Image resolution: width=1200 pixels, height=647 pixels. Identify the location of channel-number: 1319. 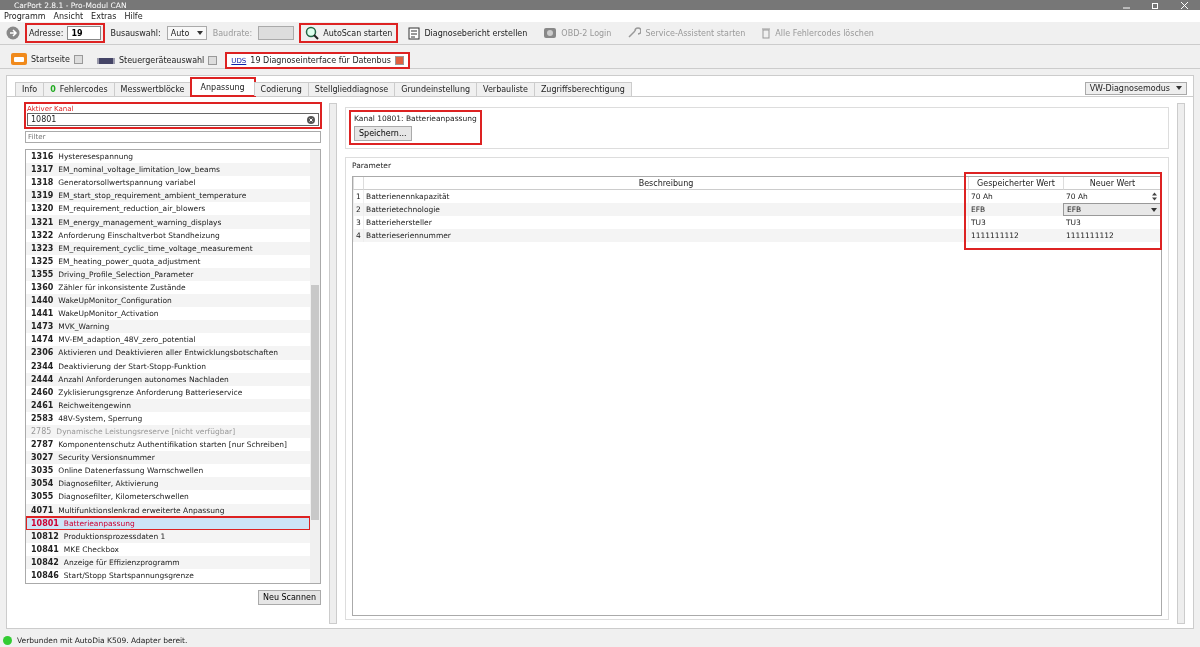
(42, 196).